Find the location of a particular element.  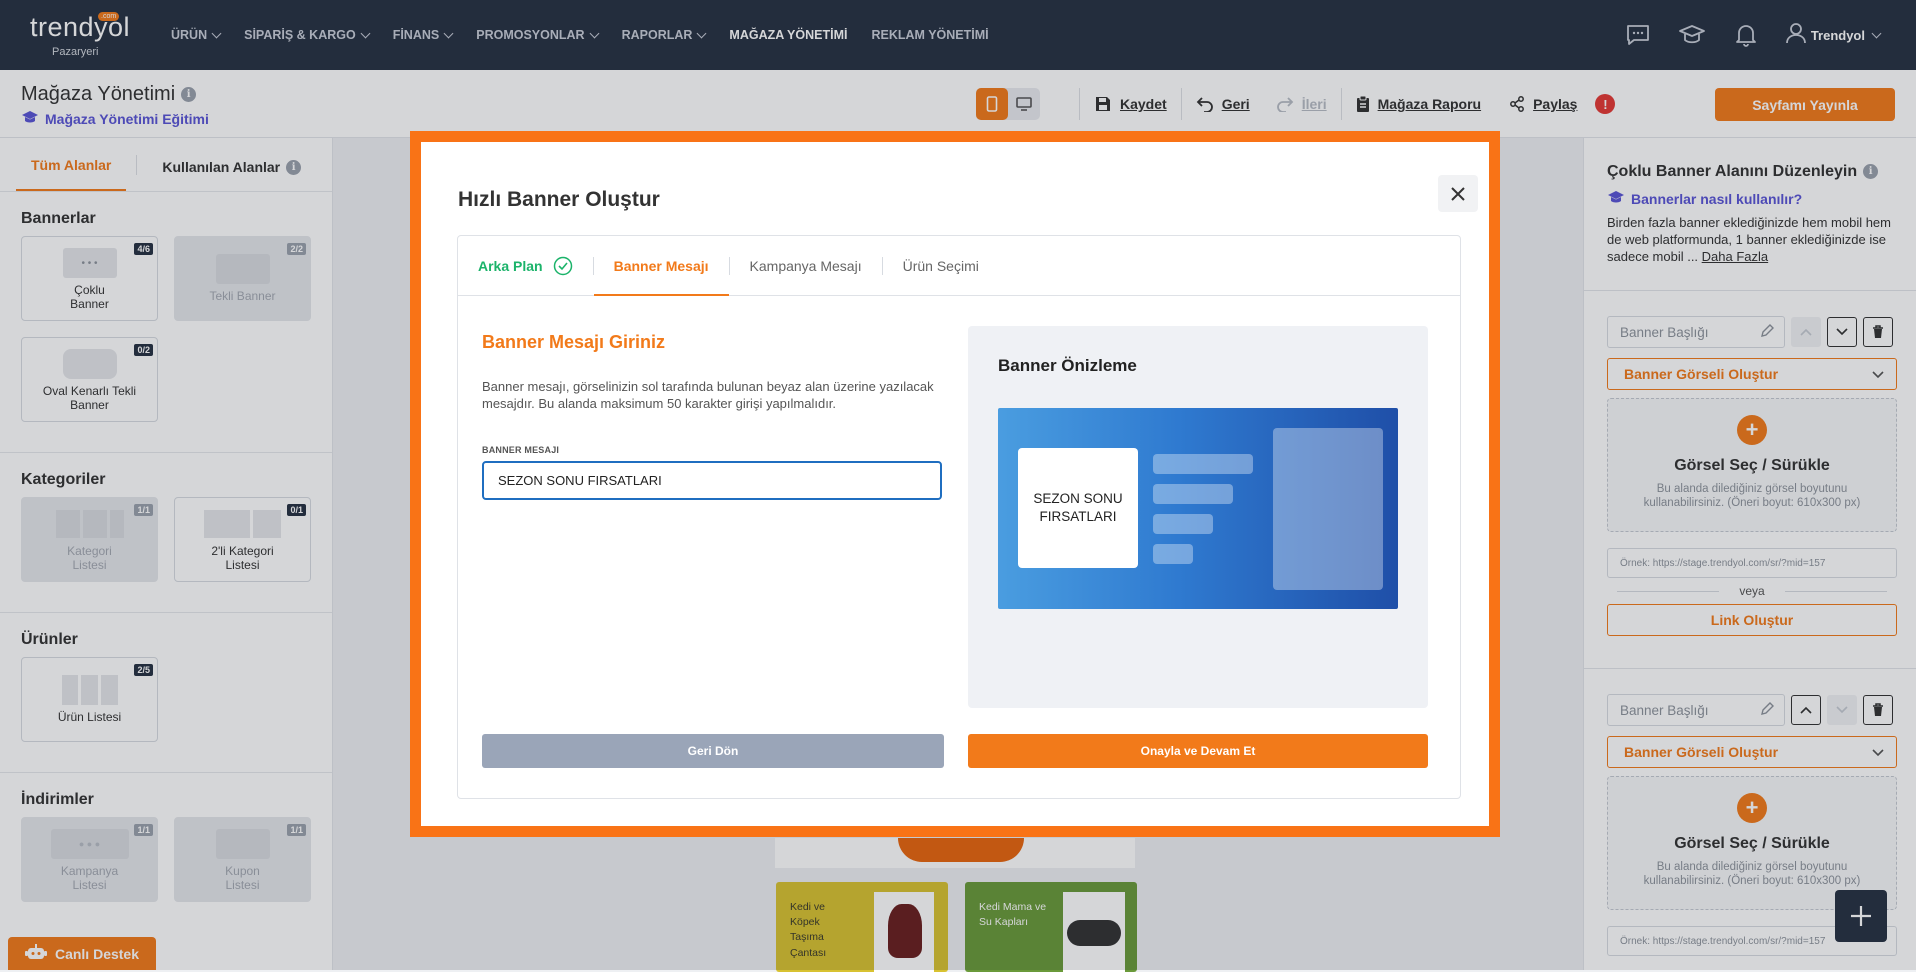

step-label: Arka Plan is located at coordinates (510, 265).